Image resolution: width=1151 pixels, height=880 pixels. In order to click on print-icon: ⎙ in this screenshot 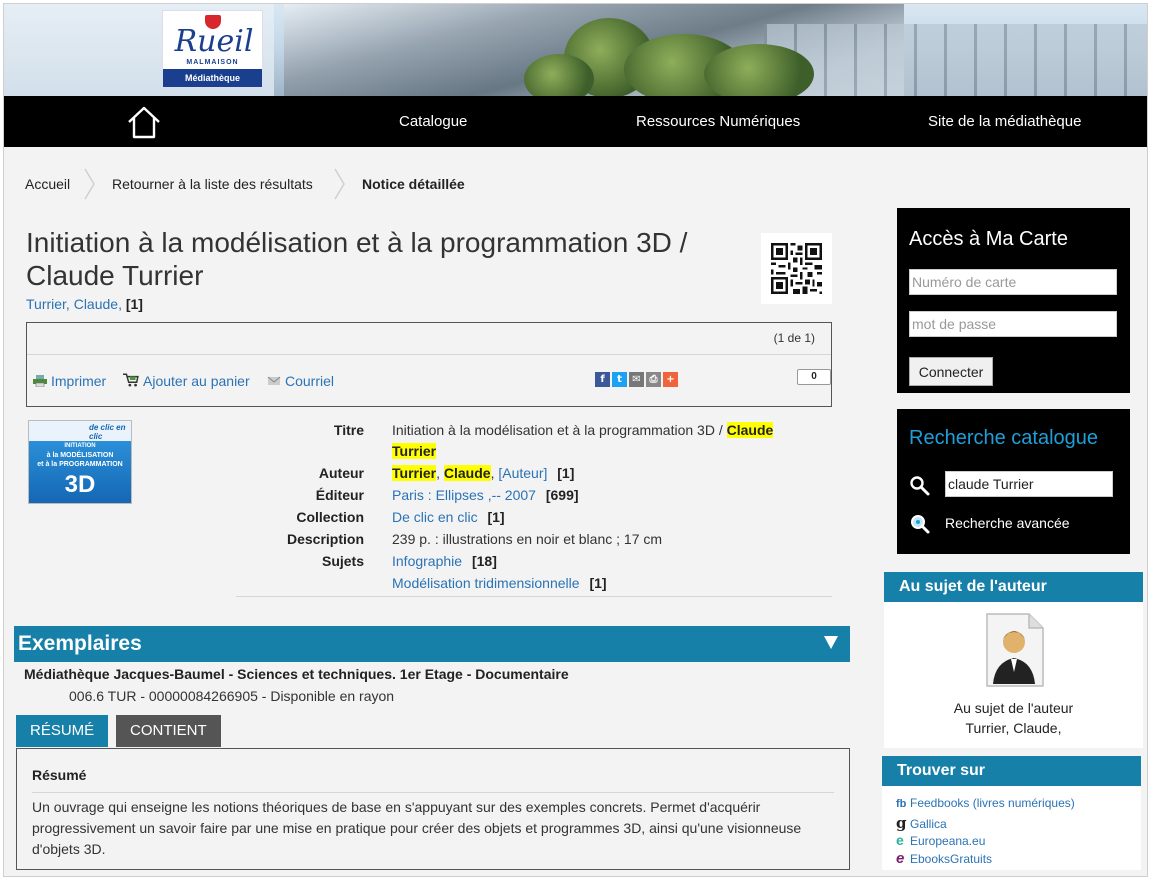, I will do `click(653, 379)`.